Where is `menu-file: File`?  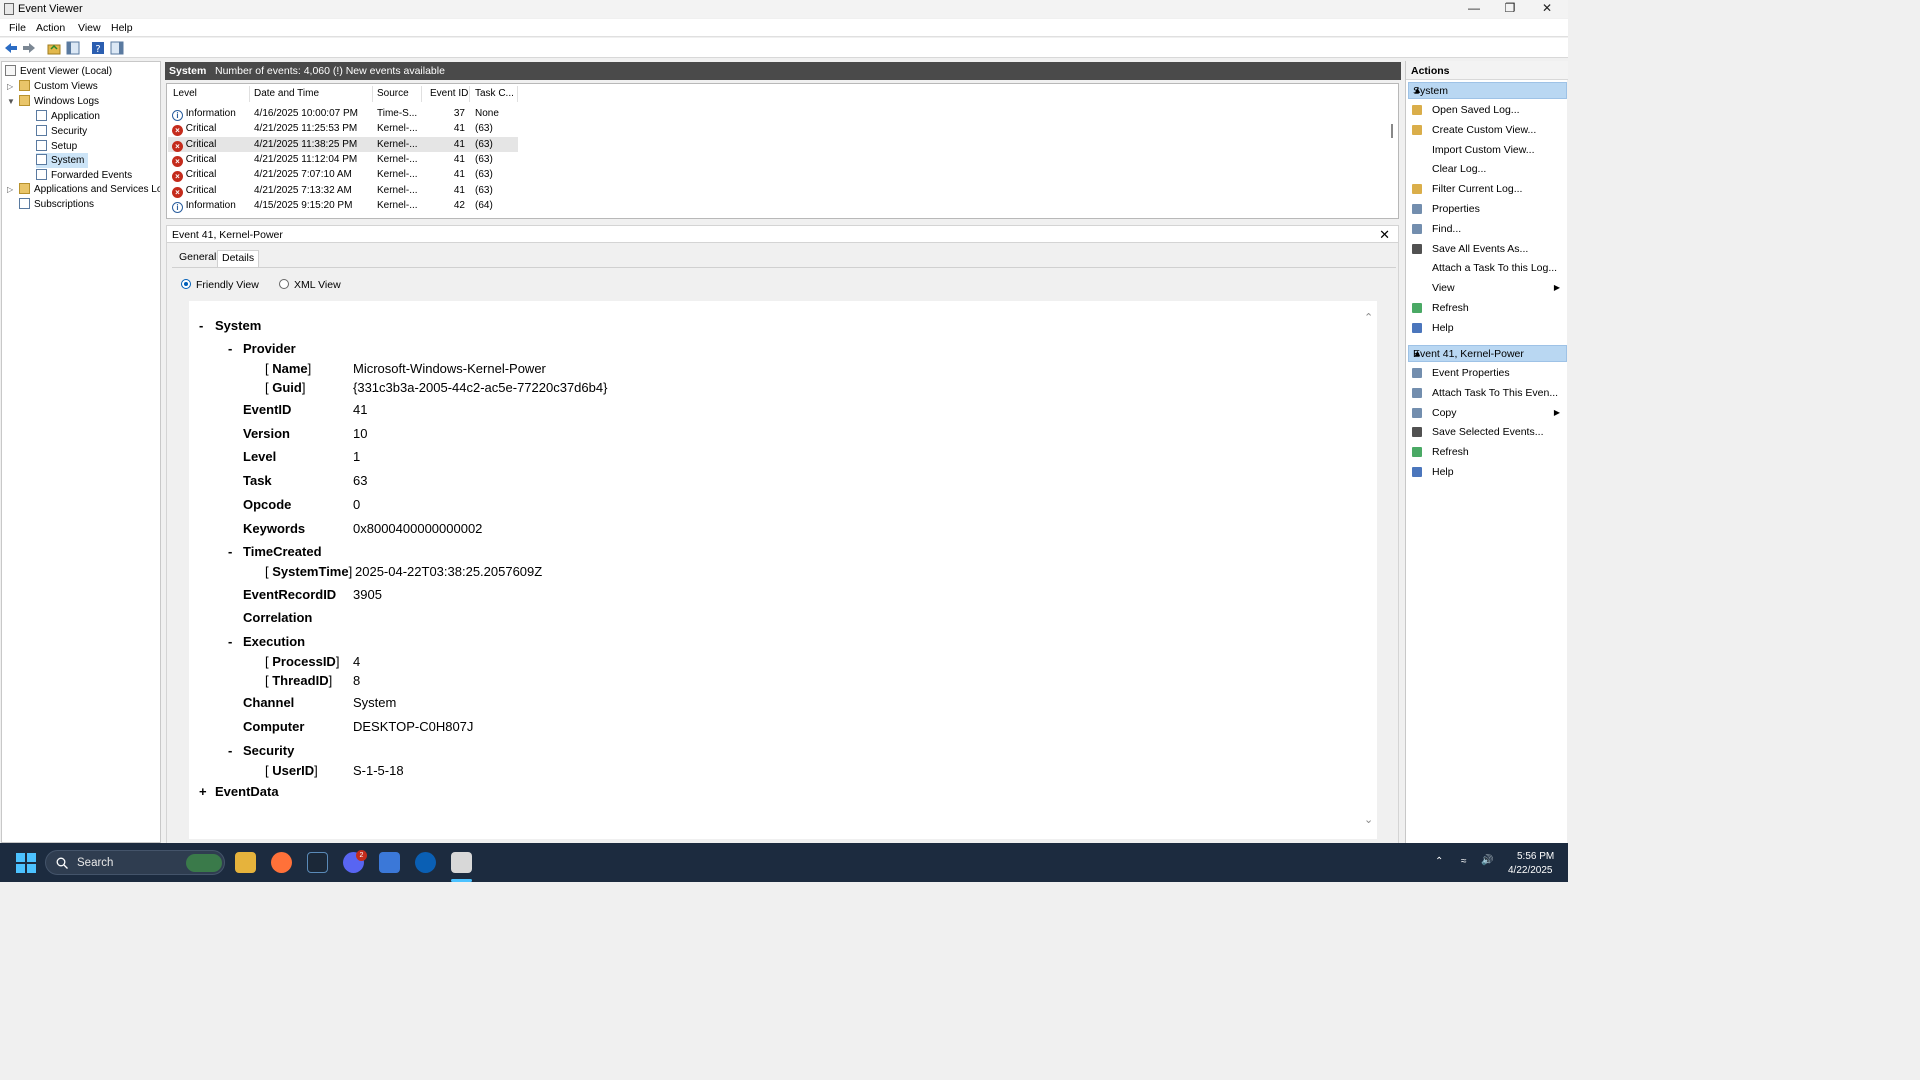
menu-file: File is located at coordinates (17, 28).